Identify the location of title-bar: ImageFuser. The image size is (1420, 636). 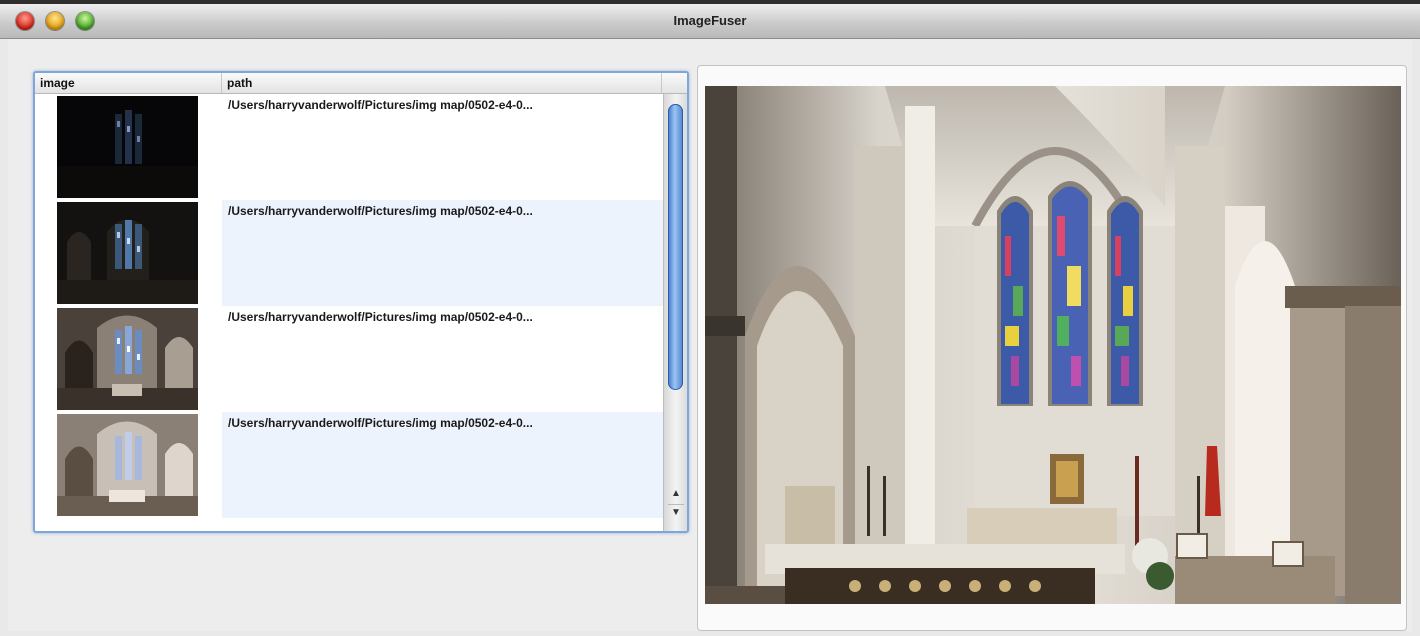
(710, 21).